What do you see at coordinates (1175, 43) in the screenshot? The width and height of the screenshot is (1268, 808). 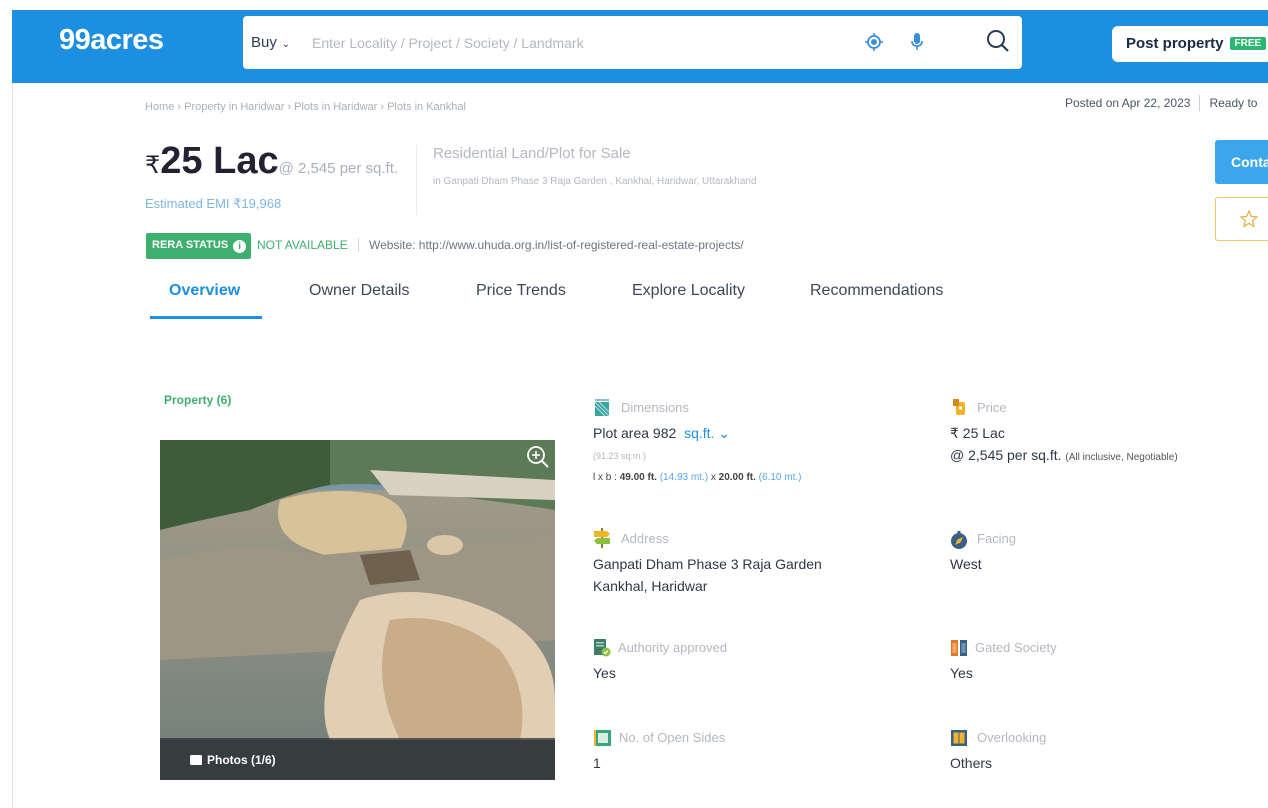 I see `post-property-label: Post property` at bounding box center [1175, 43].